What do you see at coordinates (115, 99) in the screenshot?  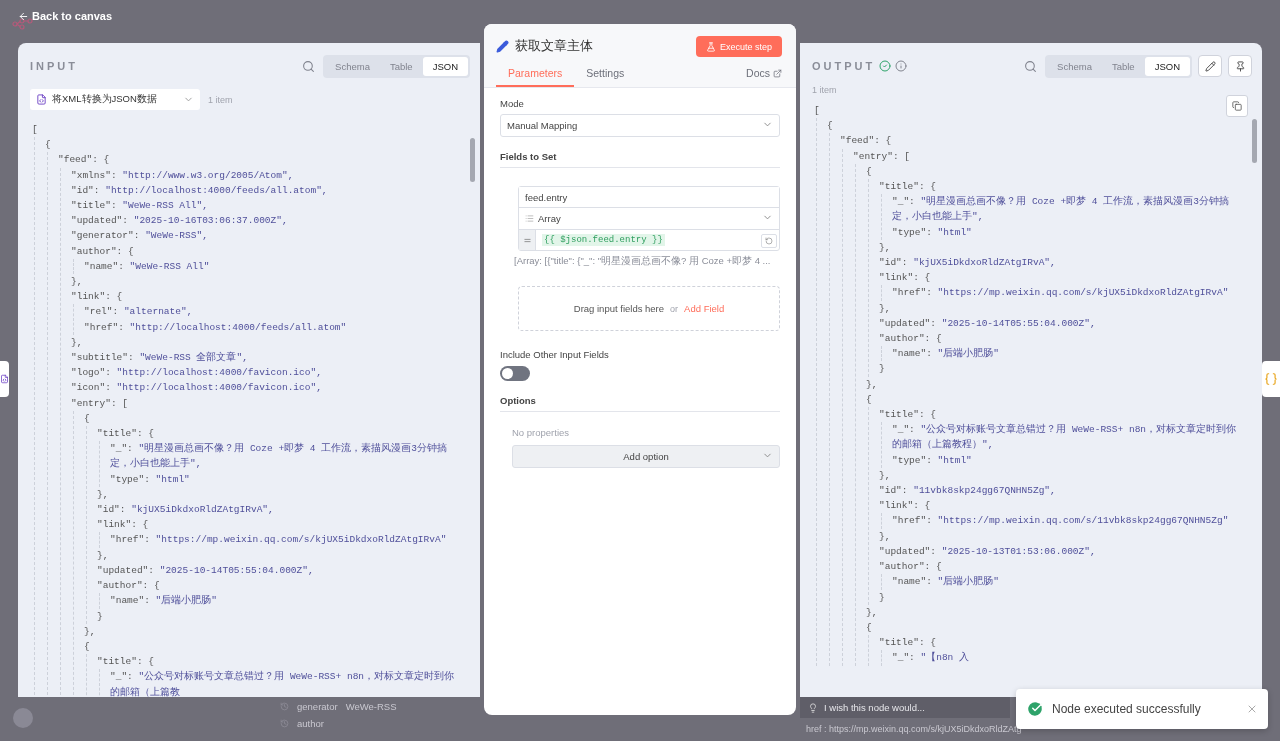 I see `node-select: 将XML转换为JSON数据` at bounding box center [115, 99].